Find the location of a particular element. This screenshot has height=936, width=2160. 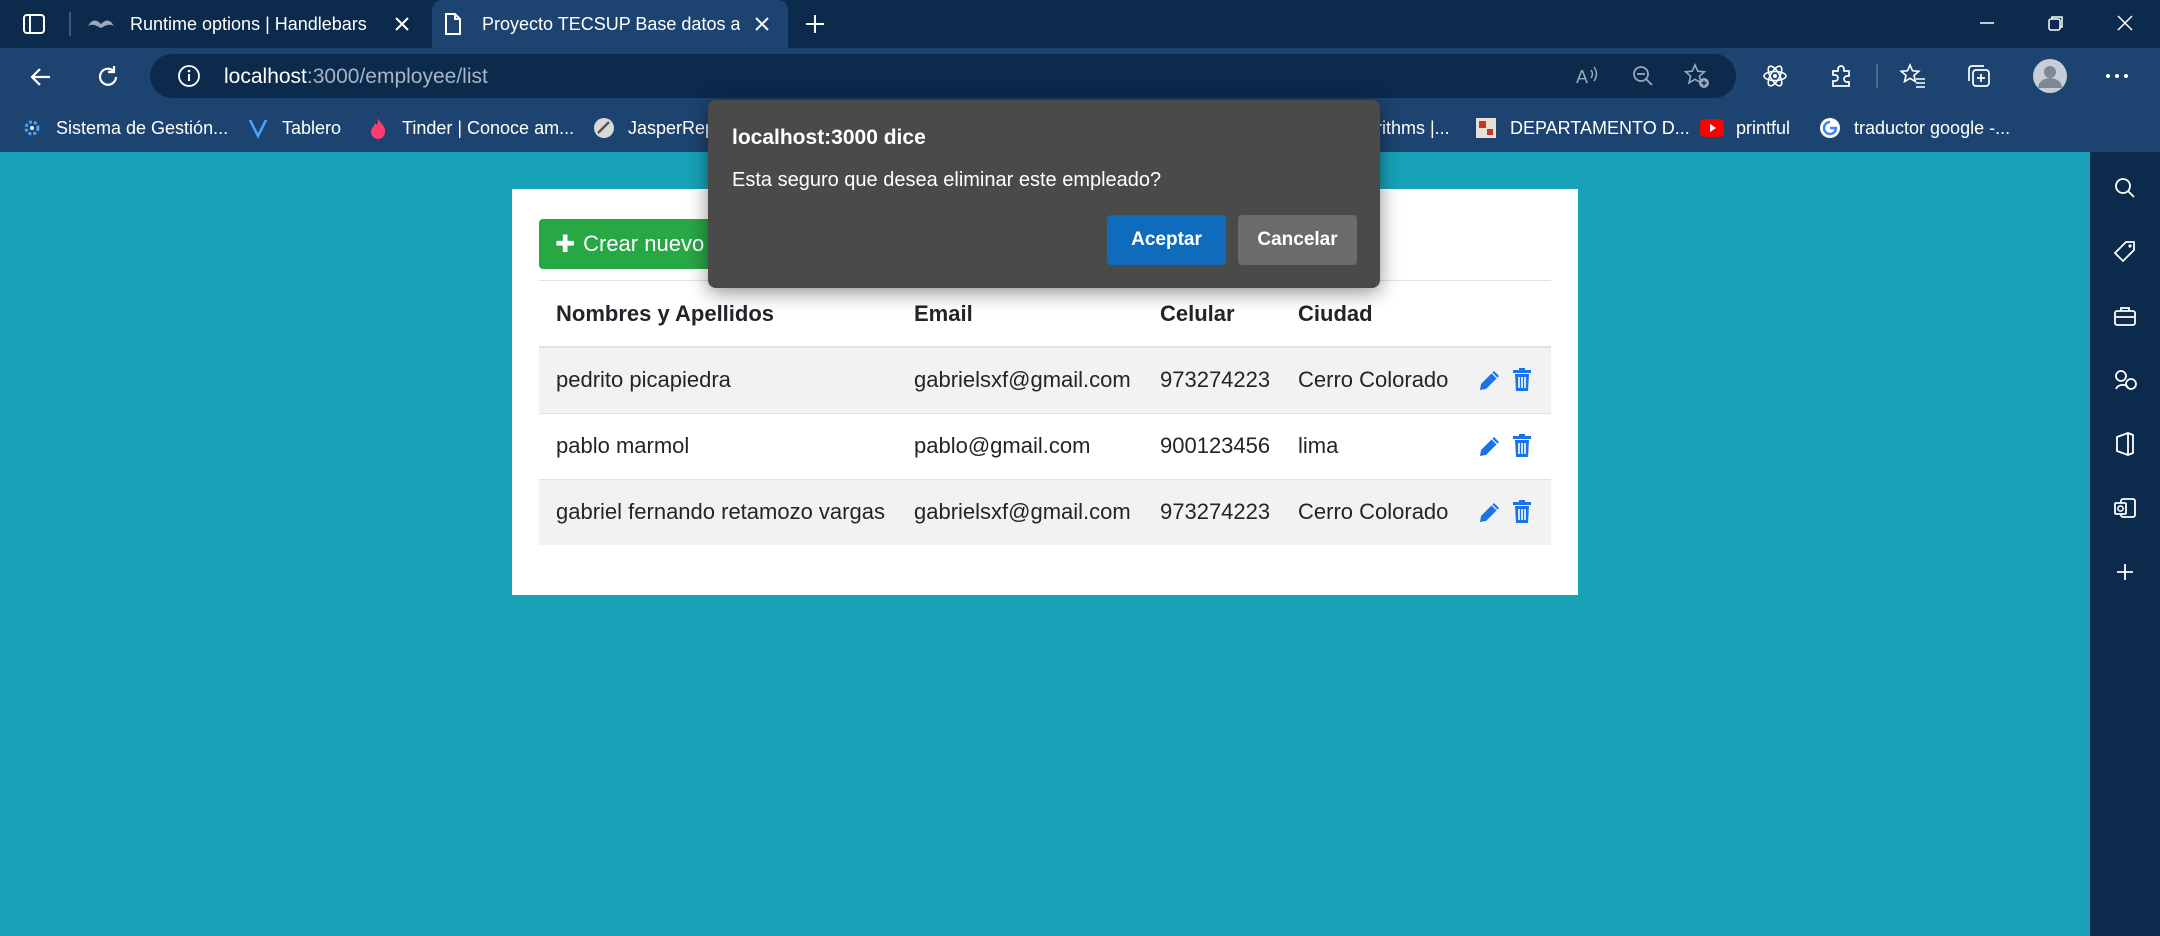

games-icon is located at coordinates (2125, 380).